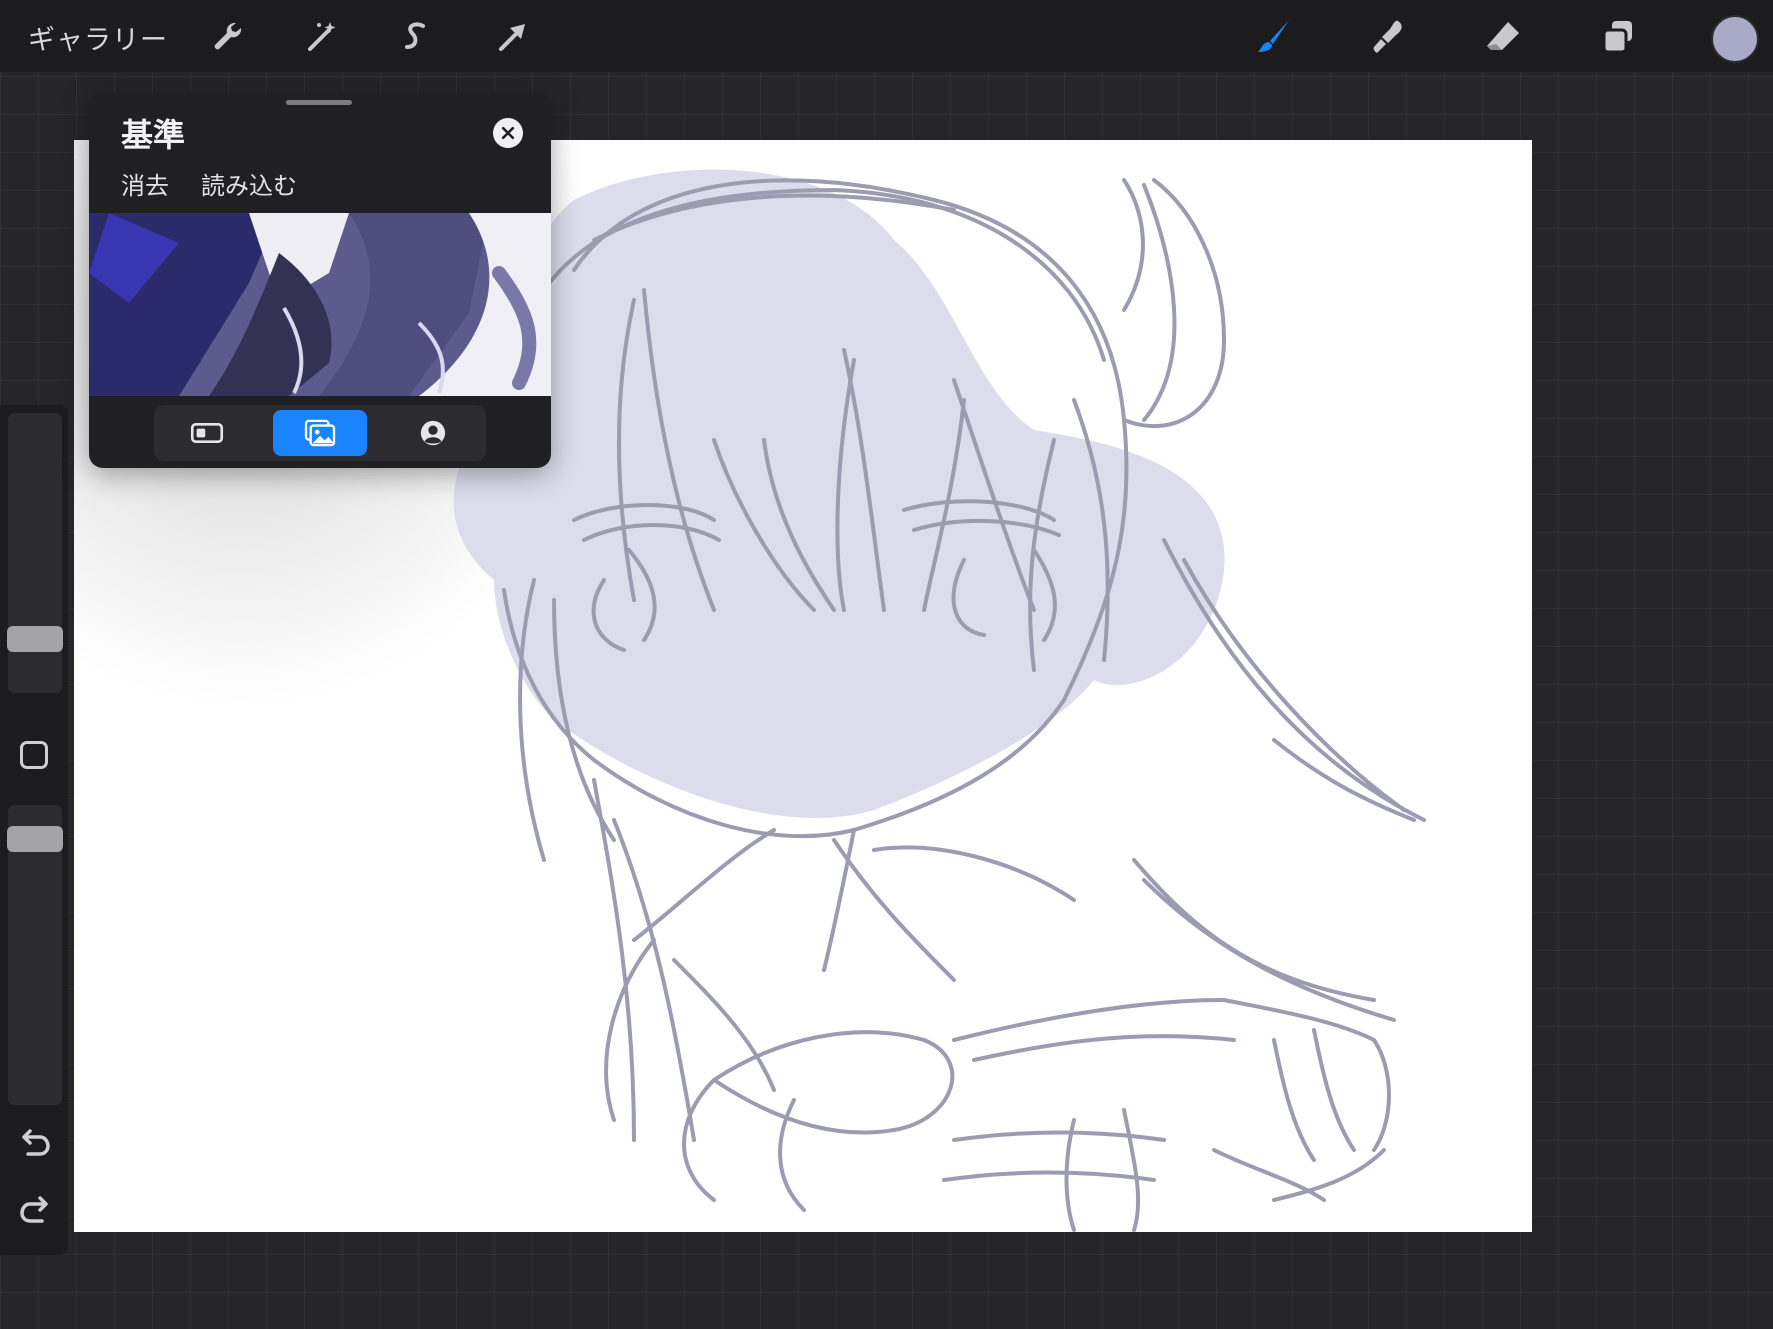 This screenshot has width=1773, height=1329. Describe the element at coordinates (34, 755) in the screenshot. I see `modify-button` at that location.